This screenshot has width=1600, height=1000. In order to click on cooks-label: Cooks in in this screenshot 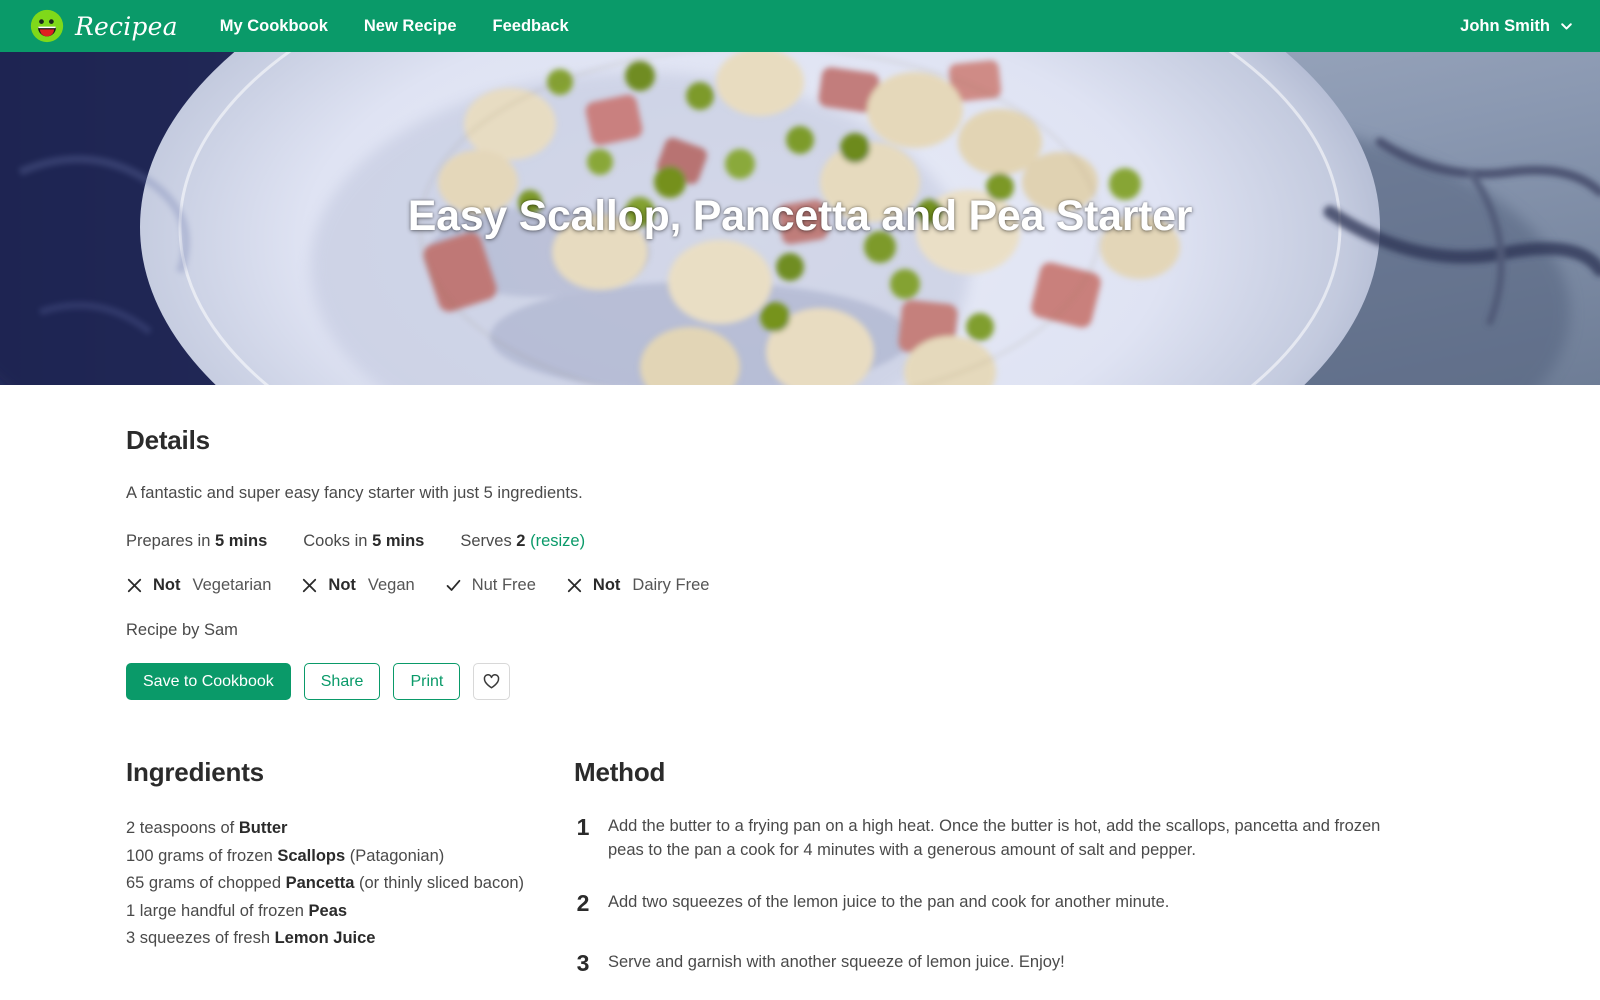, I will do `click(335, 541)`.